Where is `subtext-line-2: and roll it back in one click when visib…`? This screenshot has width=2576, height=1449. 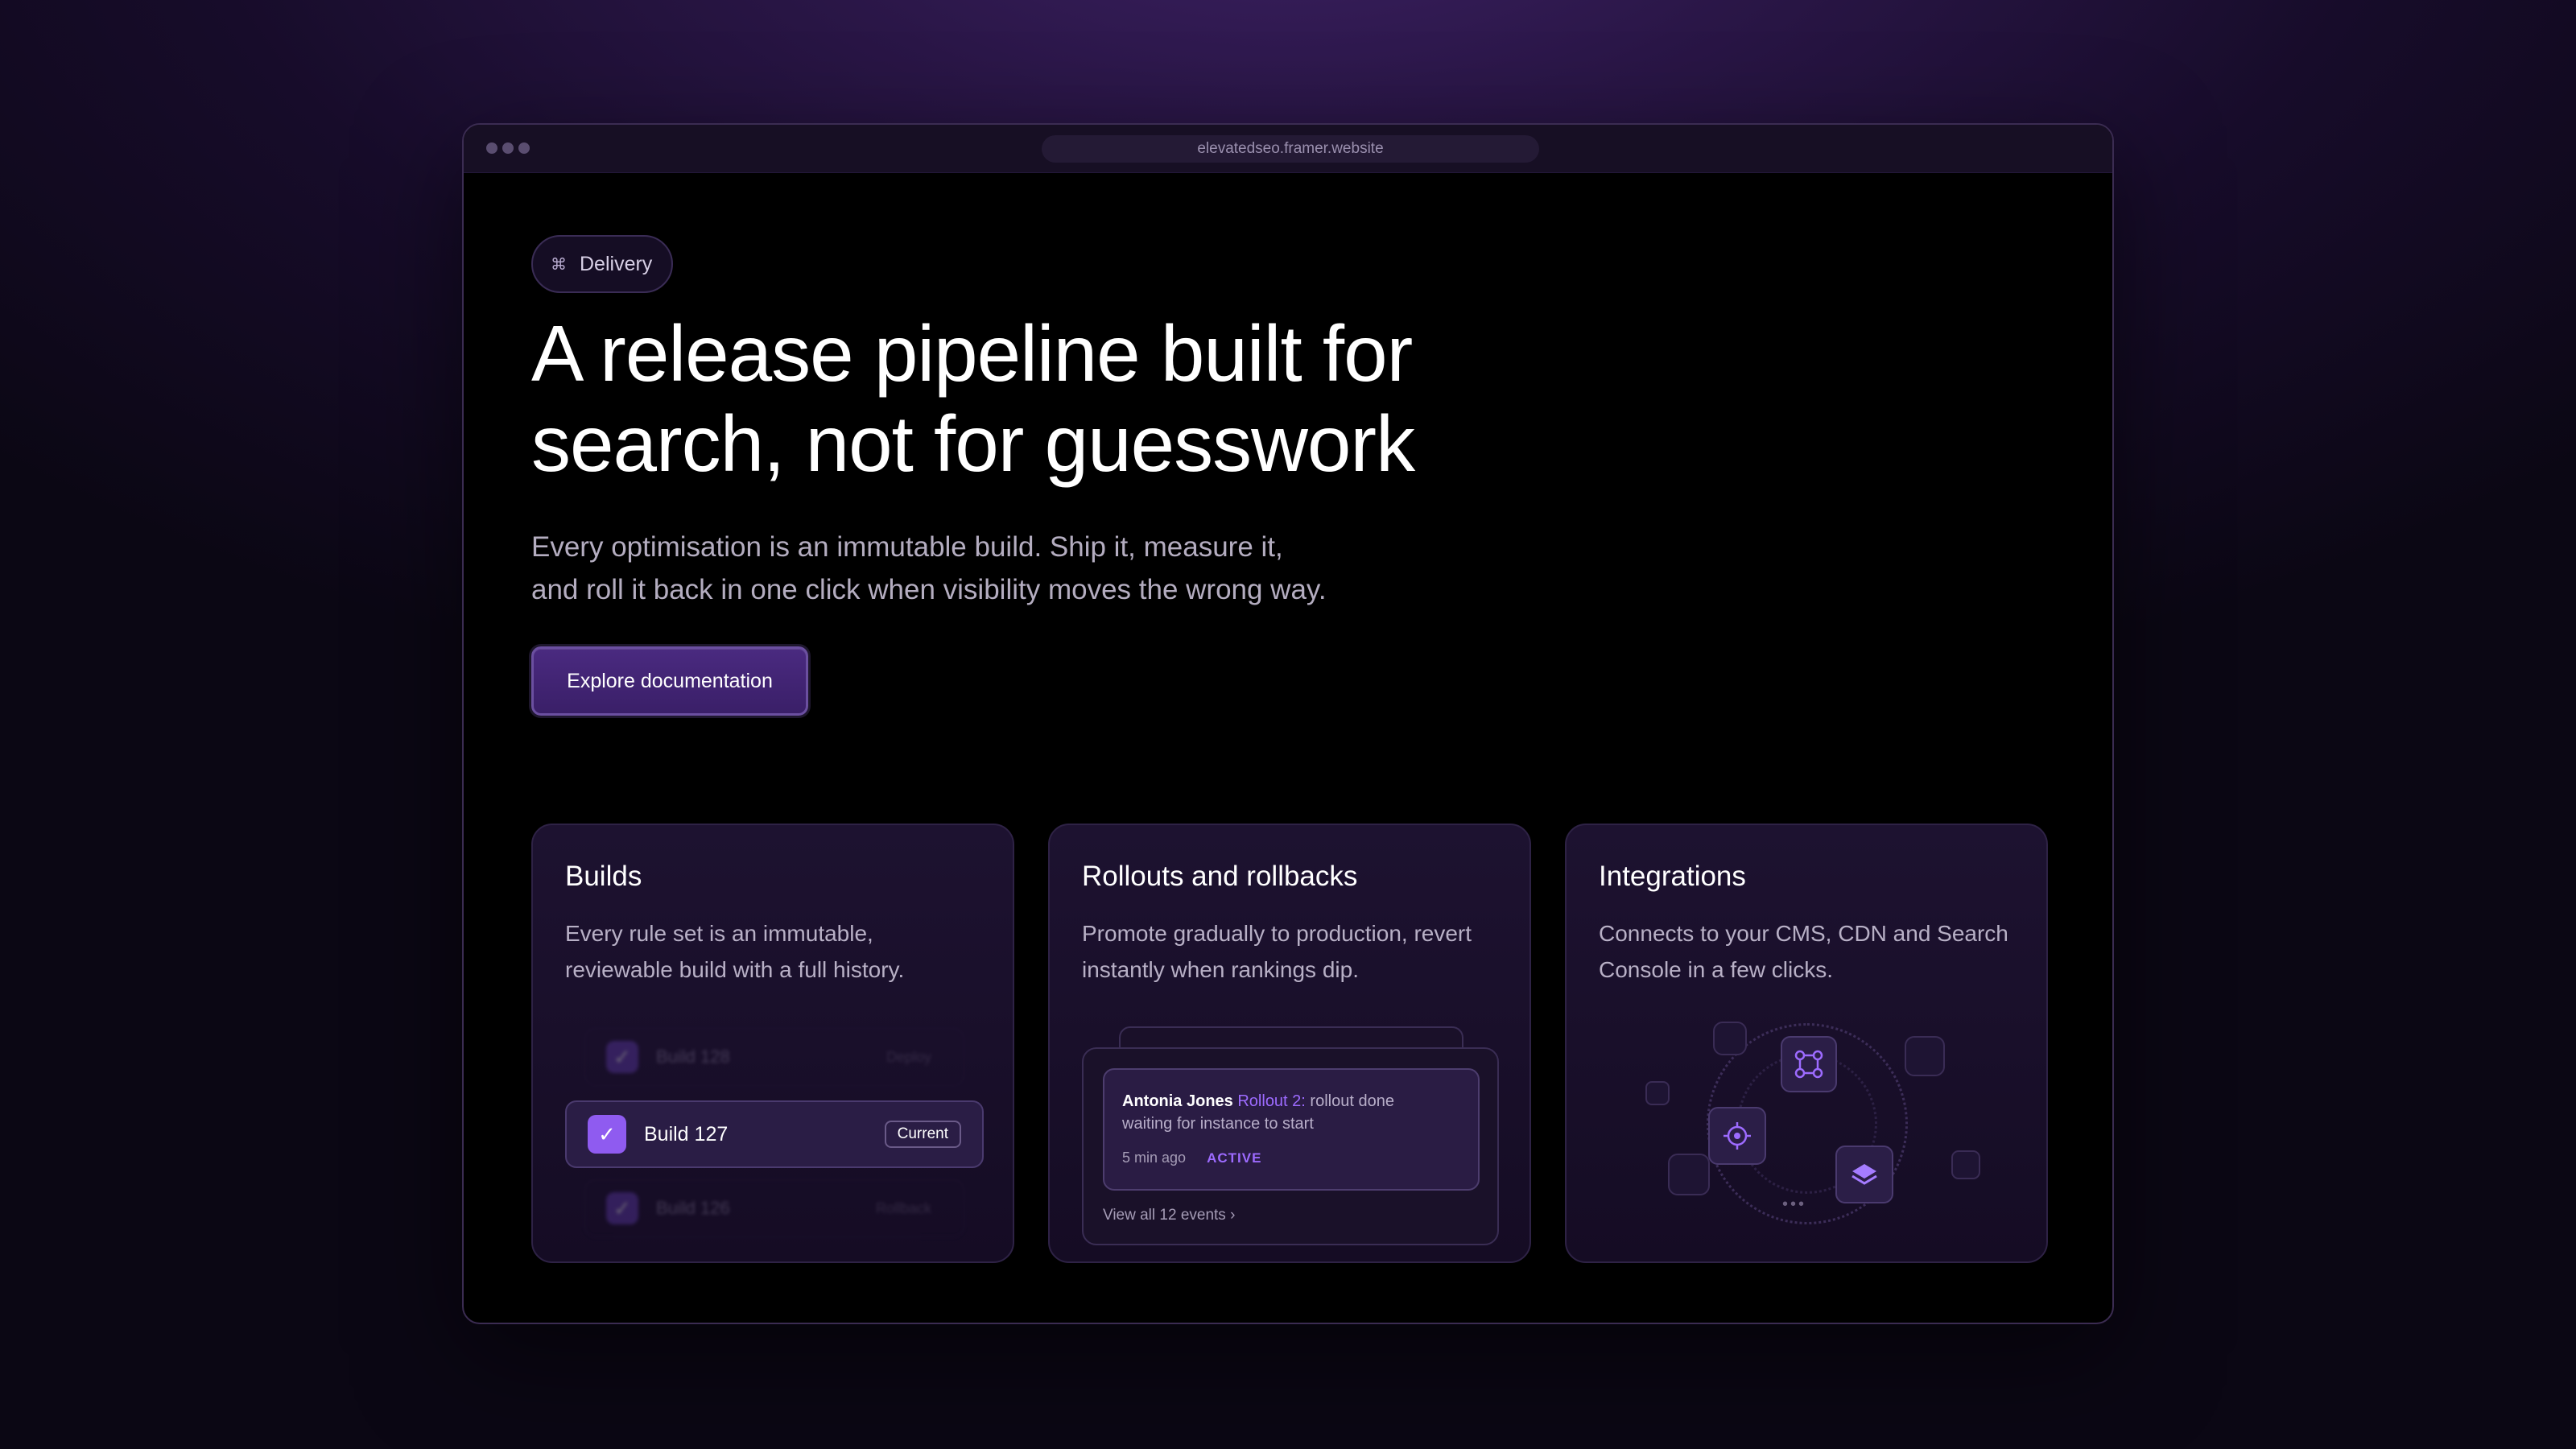
subtext-line-2: and roll it back in one click when visib… is located at coordinates (929, 589).